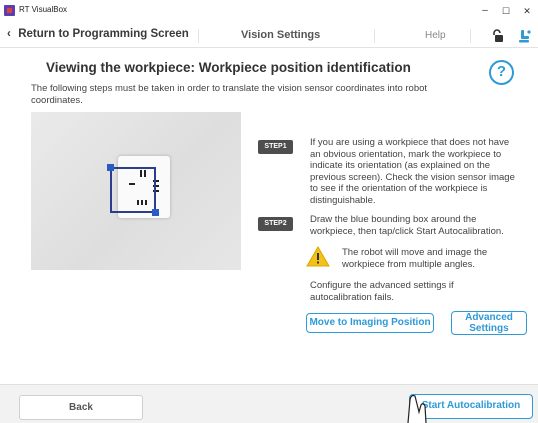  What do you see at coordinates (43, 9) in the screenshot?
I see `window-title: RT VisualBox` at bounding box center [43, 9].